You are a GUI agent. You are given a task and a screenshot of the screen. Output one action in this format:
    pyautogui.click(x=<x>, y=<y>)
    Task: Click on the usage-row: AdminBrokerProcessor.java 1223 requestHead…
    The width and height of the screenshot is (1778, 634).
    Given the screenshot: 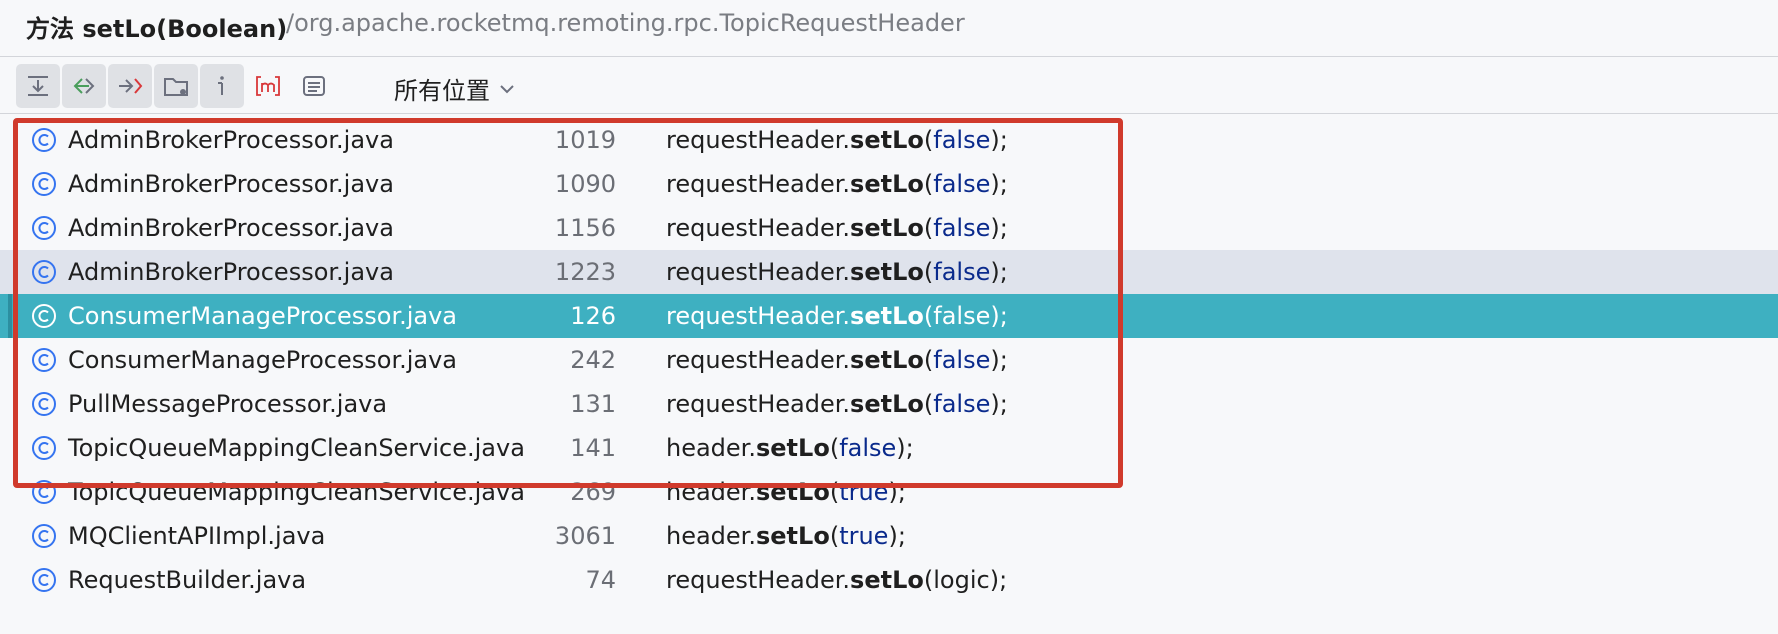 What is the action you would take?
    pyautogui.click(x=889, y=272)
    